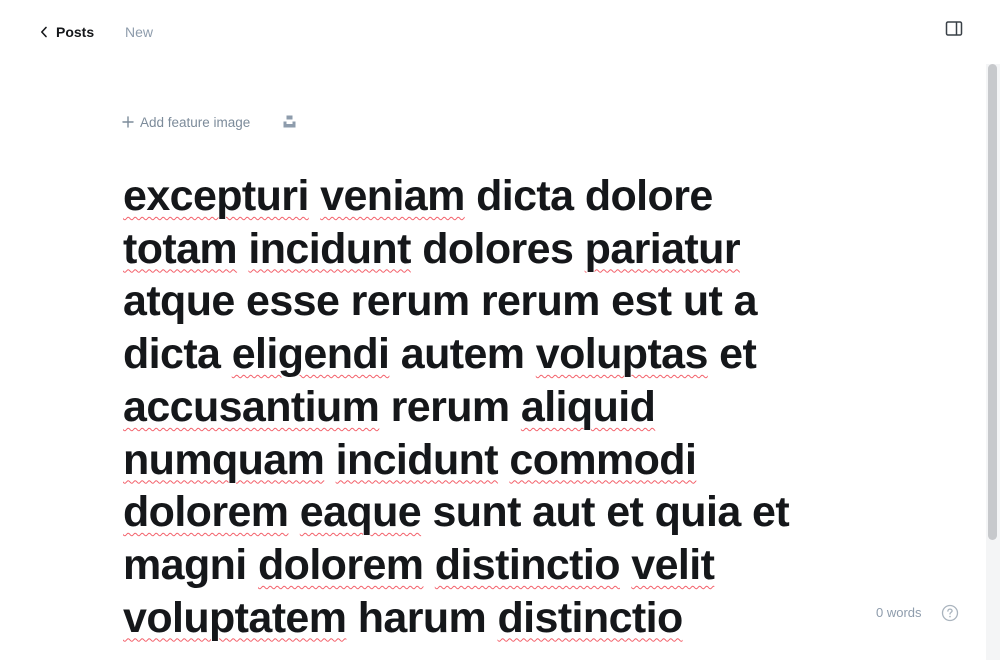 This screenshot has width=1000, height=660. I want to click on post-status: New, so click(139, 32).